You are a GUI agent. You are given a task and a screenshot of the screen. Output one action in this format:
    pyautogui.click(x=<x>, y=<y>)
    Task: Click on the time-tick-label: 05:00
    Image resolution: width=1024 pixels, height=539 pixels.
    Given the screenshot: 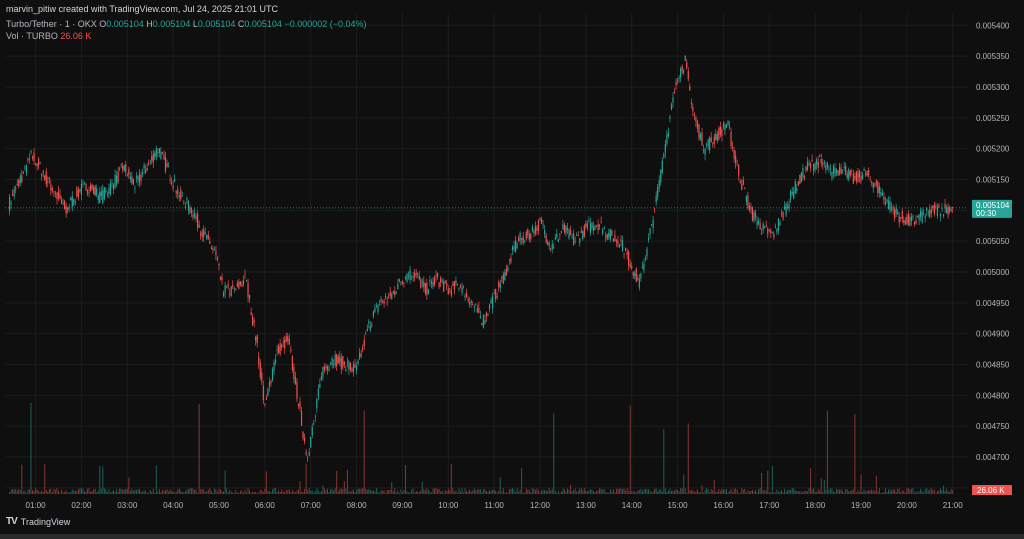 What is the action you would take?
    pyautogui.click(x=219, y=505)
    